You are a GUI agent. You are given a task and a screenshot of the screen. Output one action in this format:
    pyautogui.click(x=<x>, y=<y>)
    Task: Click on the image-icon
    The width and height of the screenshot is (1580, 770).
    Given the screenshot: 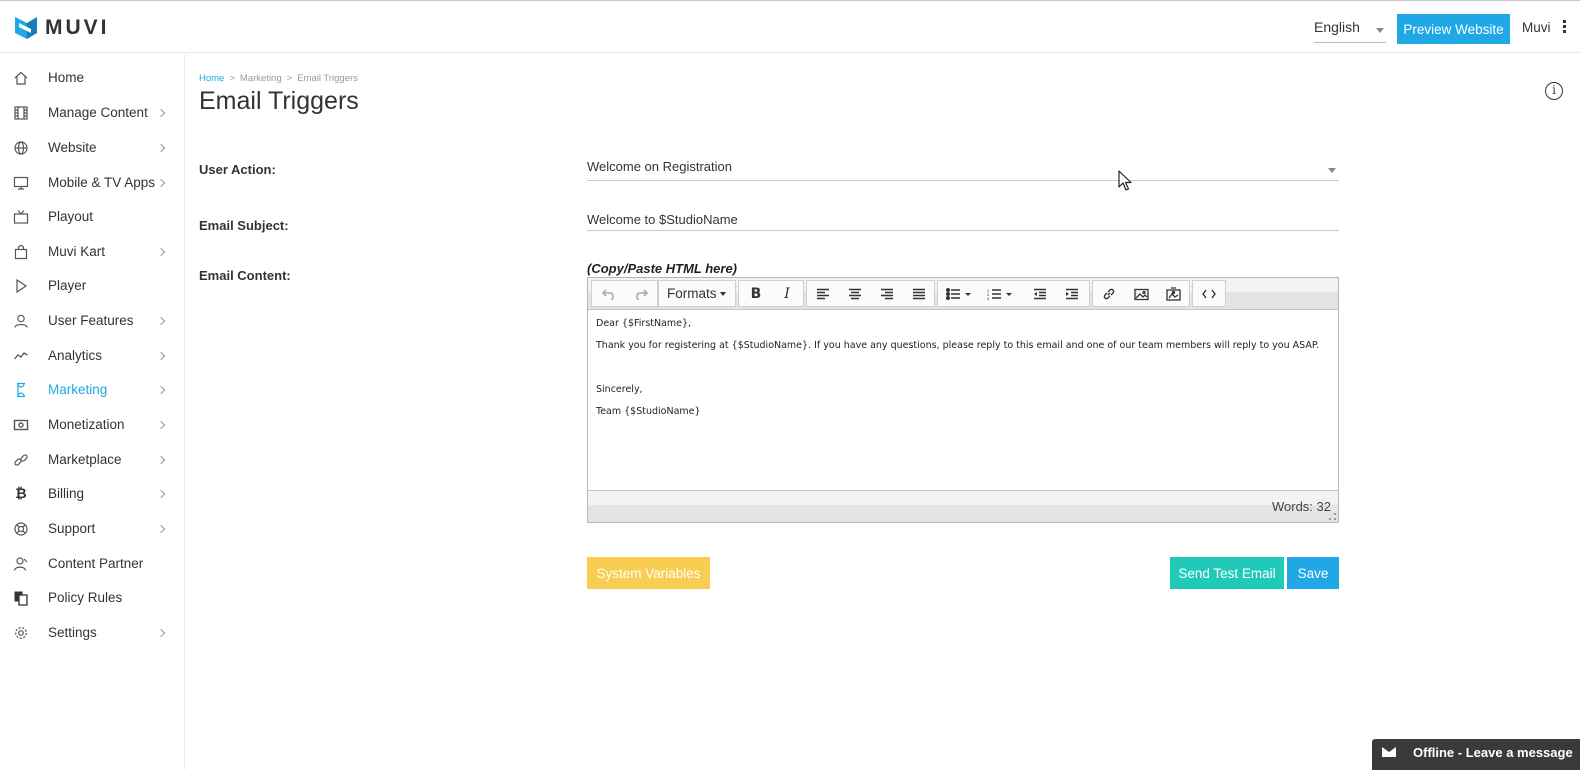 What is the action you would take?
    pyautogui.click(x=1141, y=294)
    